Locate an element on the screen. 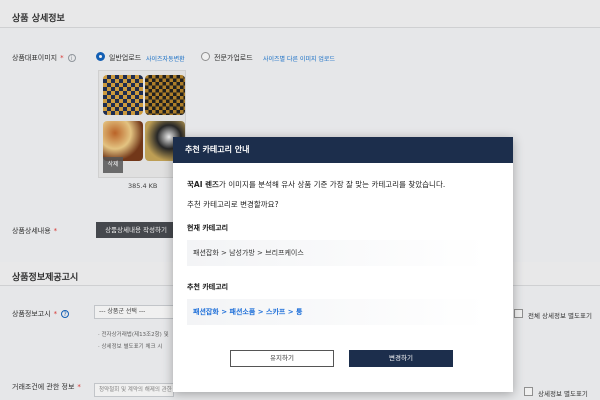  change-button: 변경하기 is located at coordinates (401, 358).